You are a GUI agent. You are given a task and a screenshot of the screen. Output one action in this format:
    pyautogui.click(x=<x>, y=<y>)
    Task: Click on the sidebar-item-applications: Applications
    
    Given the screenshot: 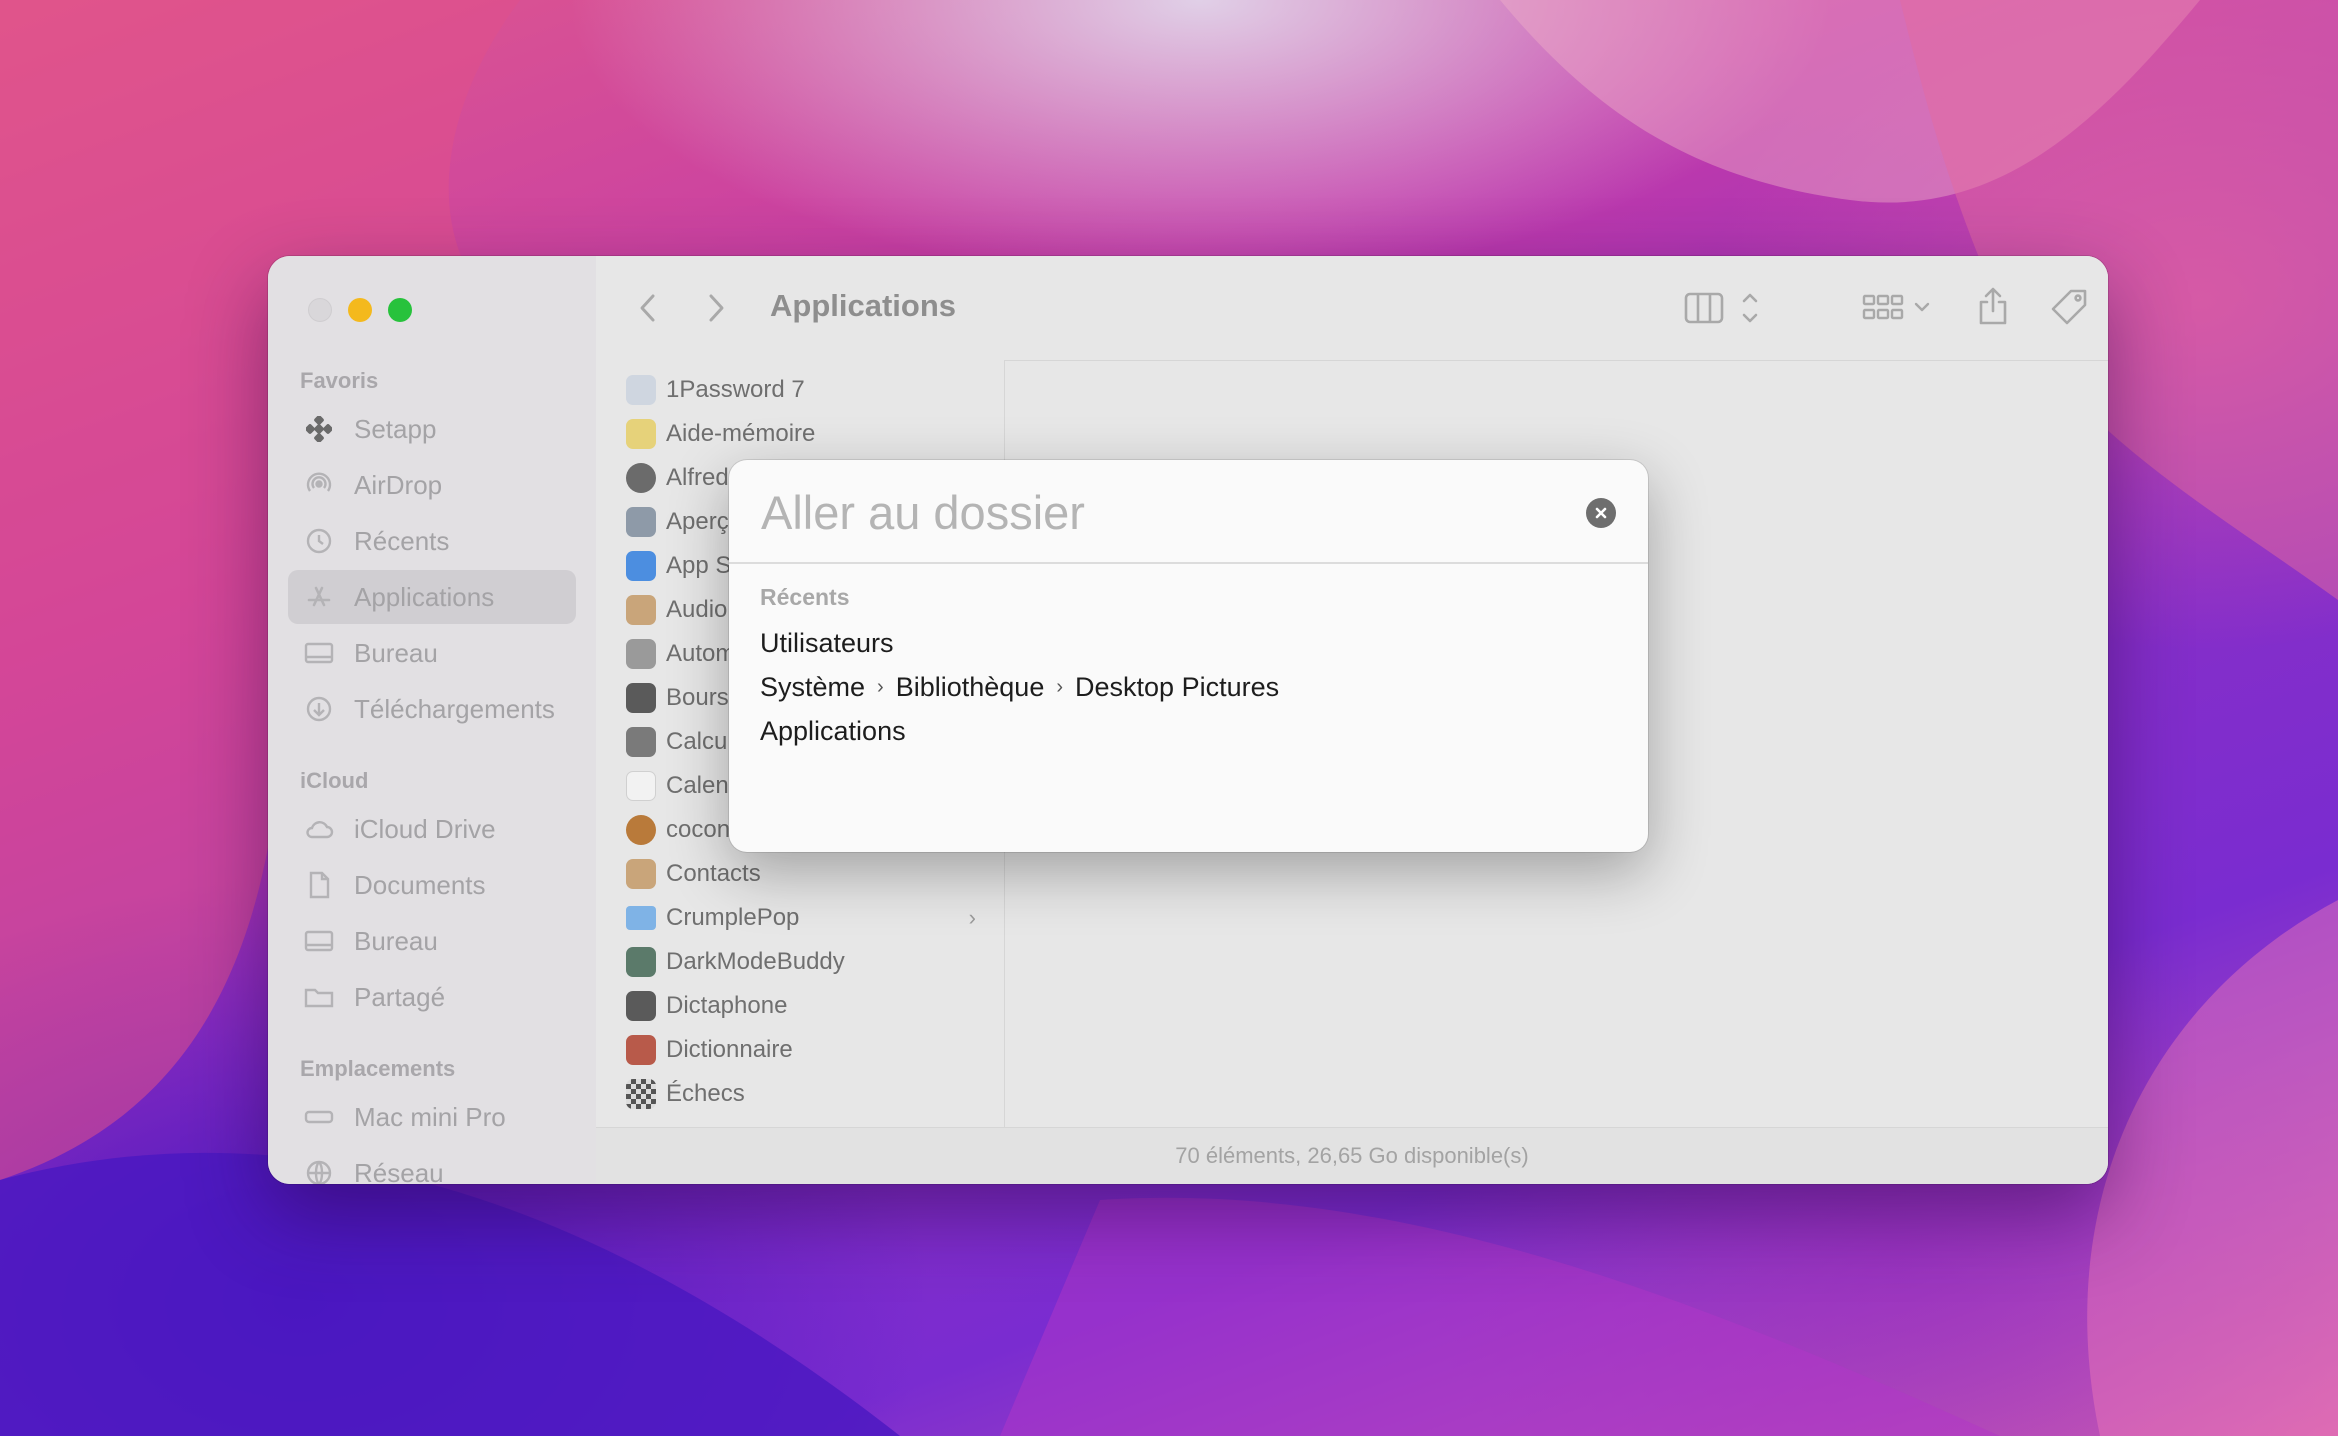 What is the action you would take?
    pyautogui.click(x=432, y=597)
    